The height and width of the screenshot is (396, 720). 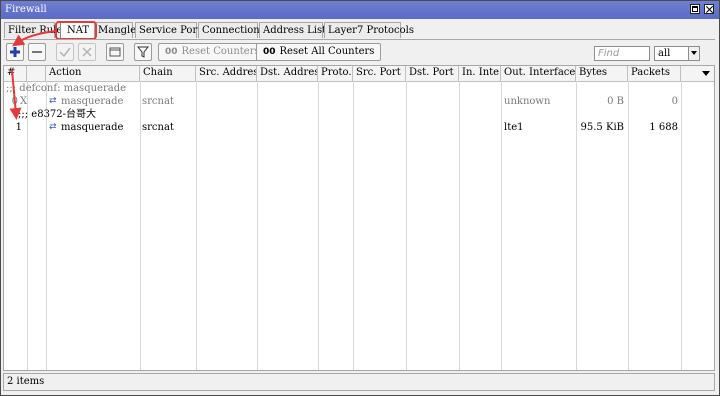 I want to click on comment-button, so click(x=115, y=52).